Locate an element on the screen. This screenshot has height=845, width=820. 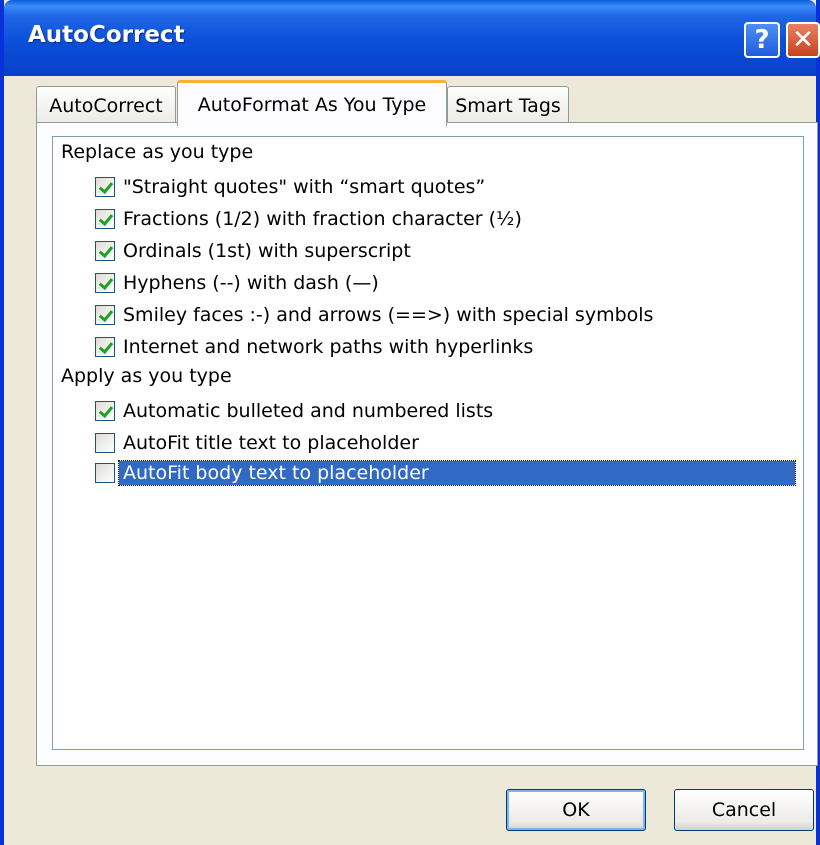
option-label: Hyphens (--) with dash (—) is located at coordinates (251, 283).